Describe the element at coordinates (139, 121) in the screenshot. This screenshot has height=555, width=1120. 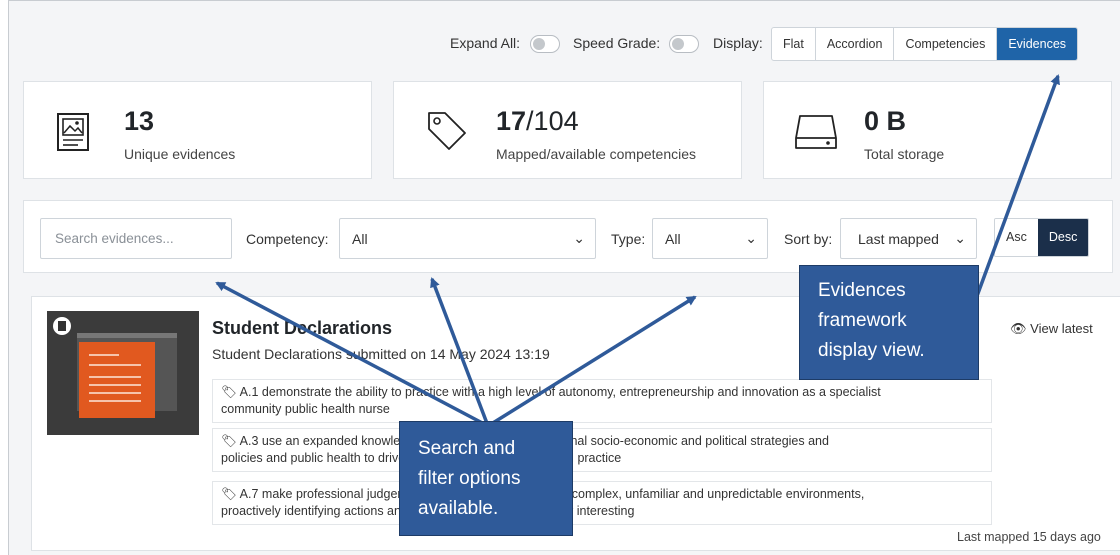
I see `stat-value: 13` at that location.